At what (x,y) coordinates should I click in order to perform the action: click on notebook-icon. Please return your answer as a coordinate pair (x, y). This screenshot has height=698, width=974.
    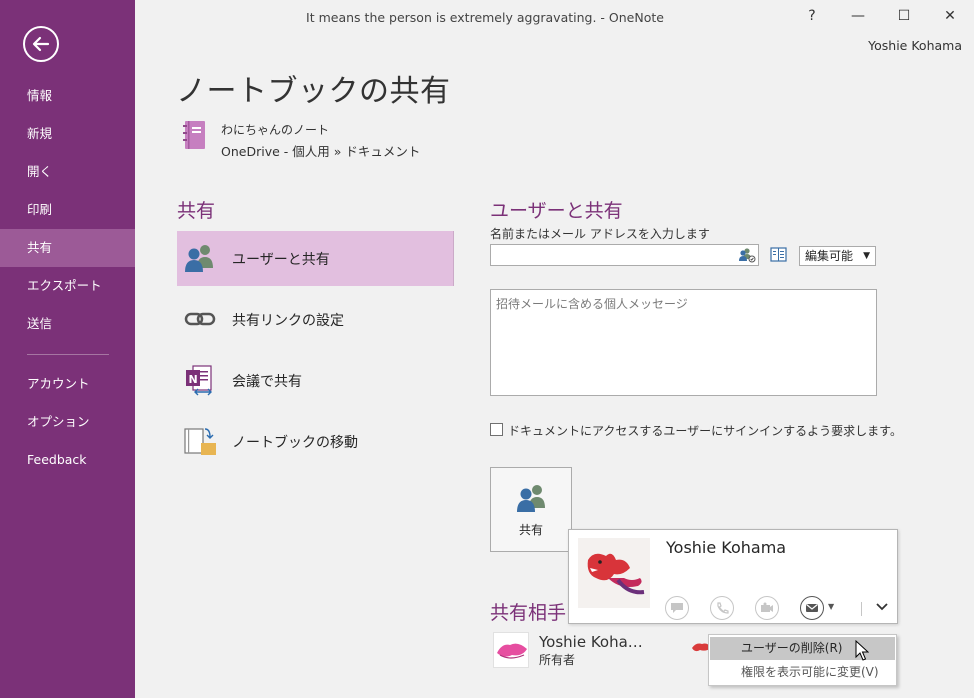
    Looking at the image, I should click on (194, 135).